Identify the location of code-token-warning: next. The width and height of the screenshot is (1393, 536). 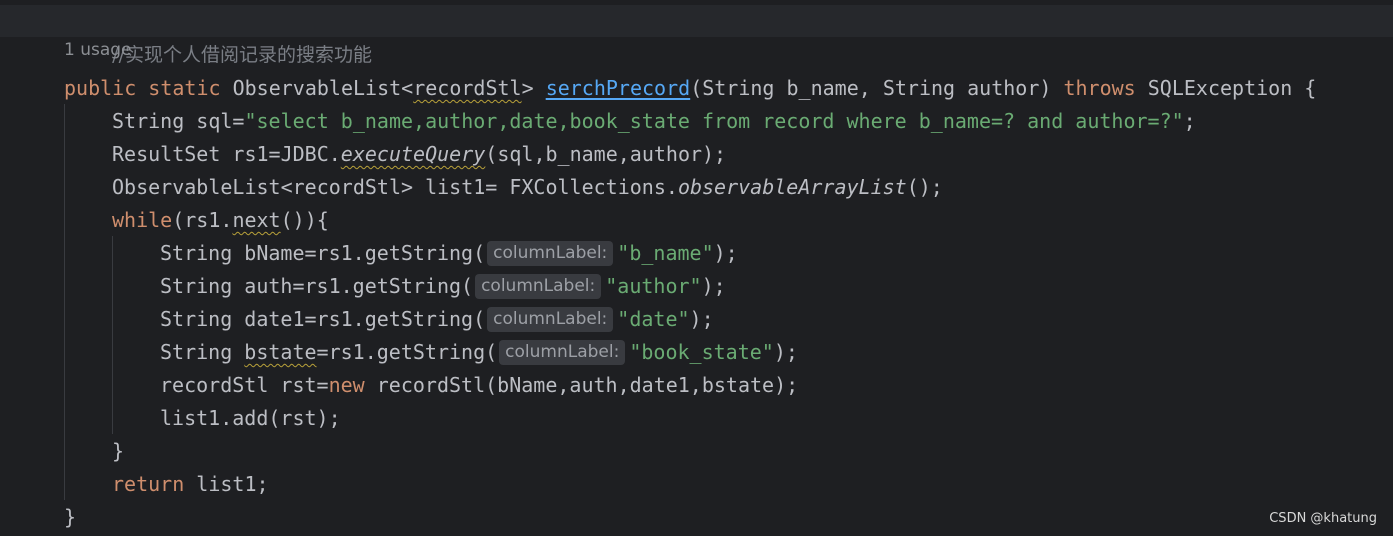
(256, 220).